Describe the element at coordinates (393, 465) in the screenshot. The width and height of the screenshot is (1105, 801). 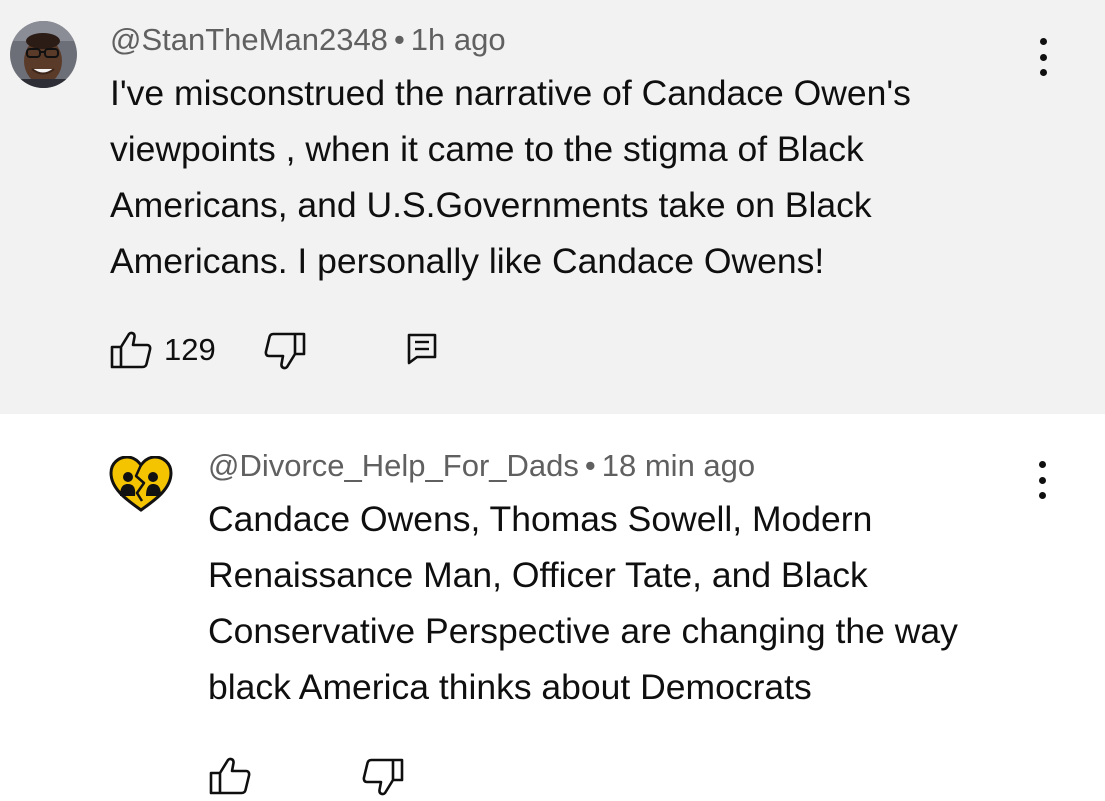
I see `author-handle: @Divorce_Help_For_Dads` at that location.